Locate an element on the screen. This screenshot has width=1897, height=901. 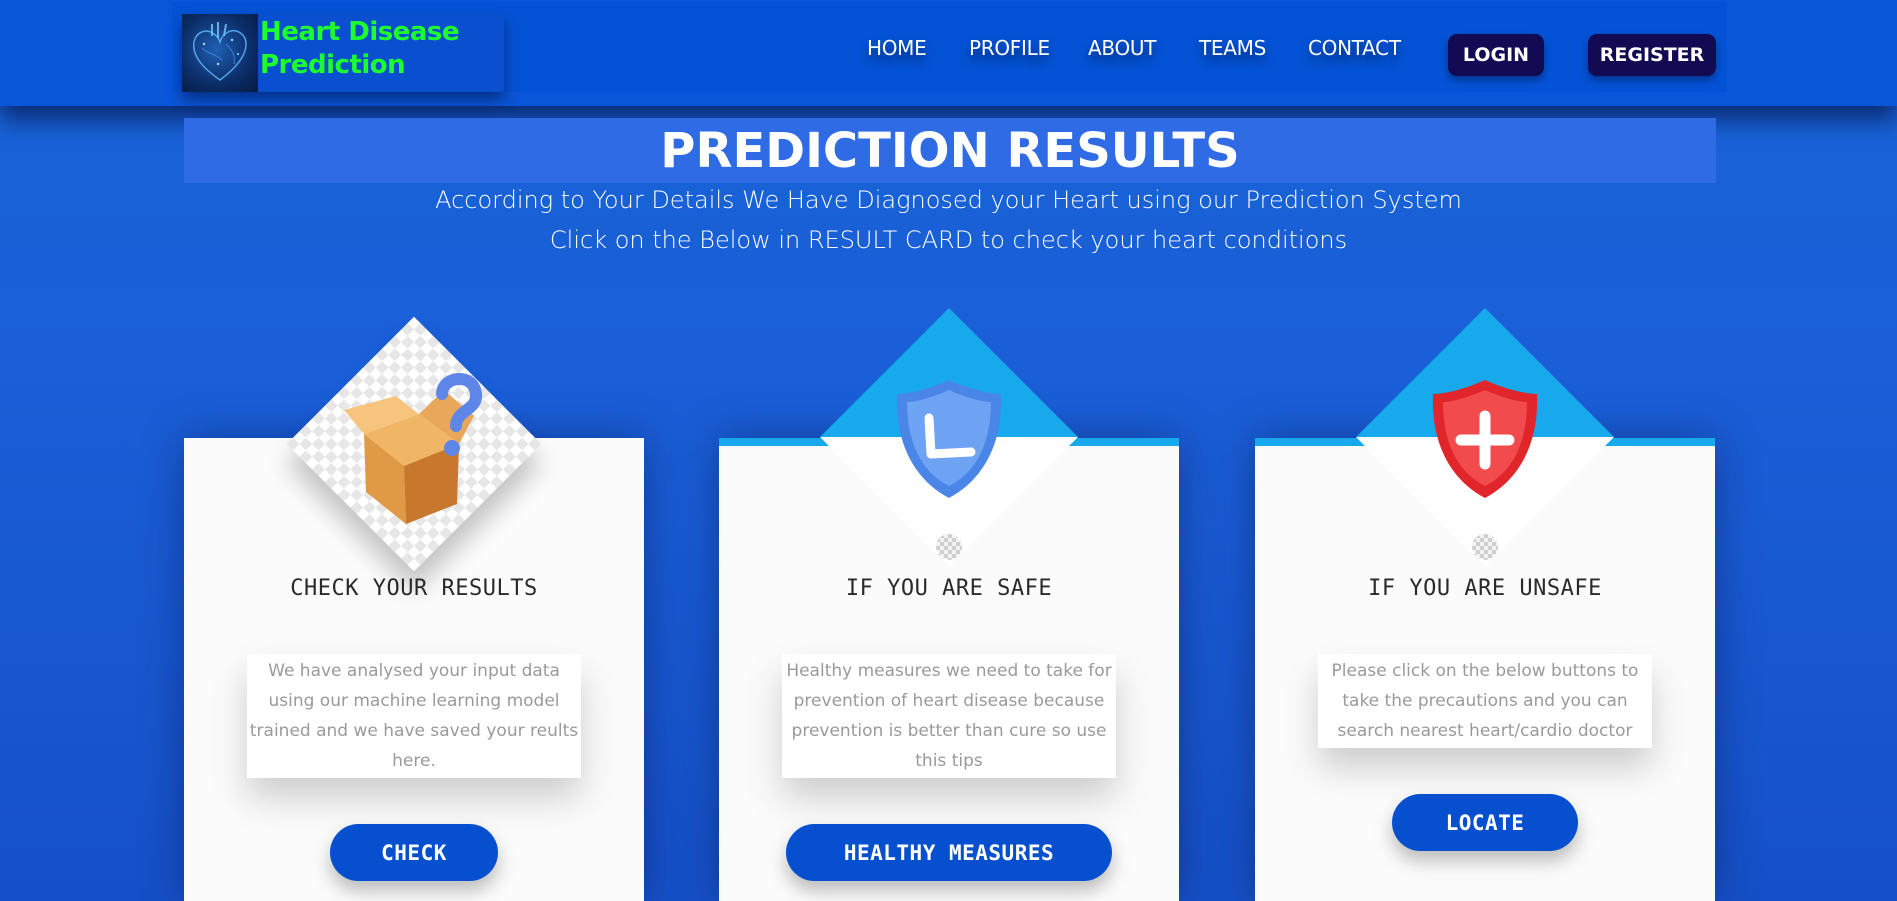
login-button: LOGIN is located at coordinates (1496, 55).